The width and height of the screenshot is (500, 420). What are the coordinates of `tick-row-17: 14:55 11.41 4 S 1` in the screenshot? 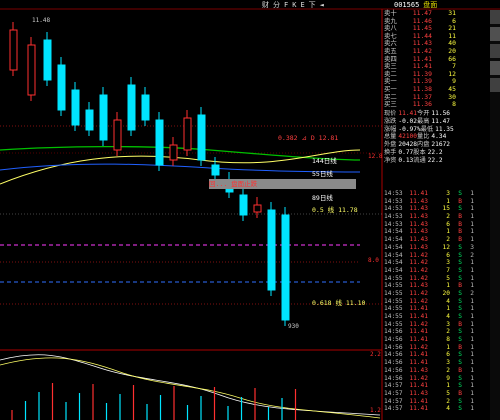 It's located at (437, 317).